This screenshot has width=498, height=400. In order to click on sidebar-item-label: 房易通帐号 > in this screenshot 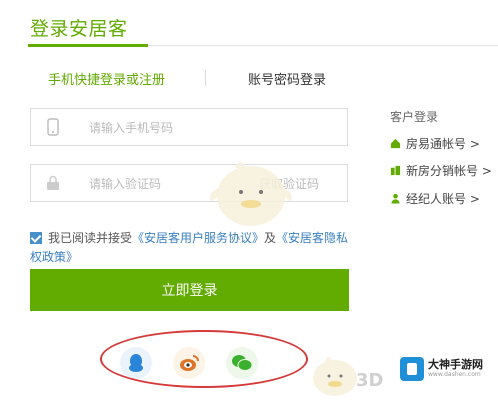, I will do `click(443, 144)`.